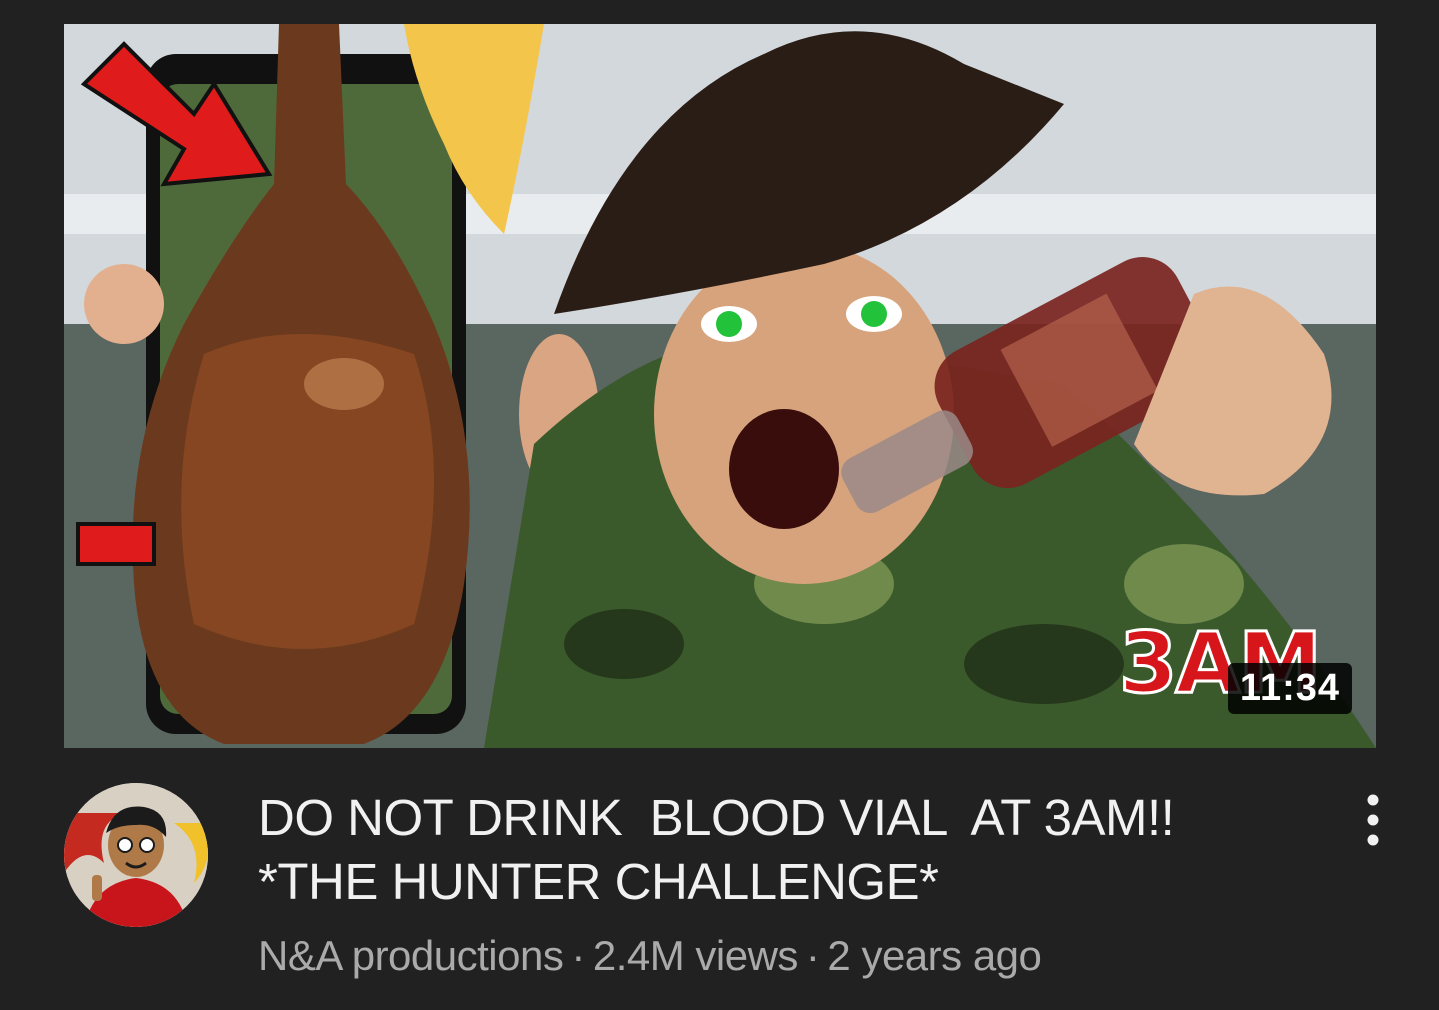  Describe the element at coordinates (934, 955) in the screenshot. I see `upload-age: 2 years ago` at that location.